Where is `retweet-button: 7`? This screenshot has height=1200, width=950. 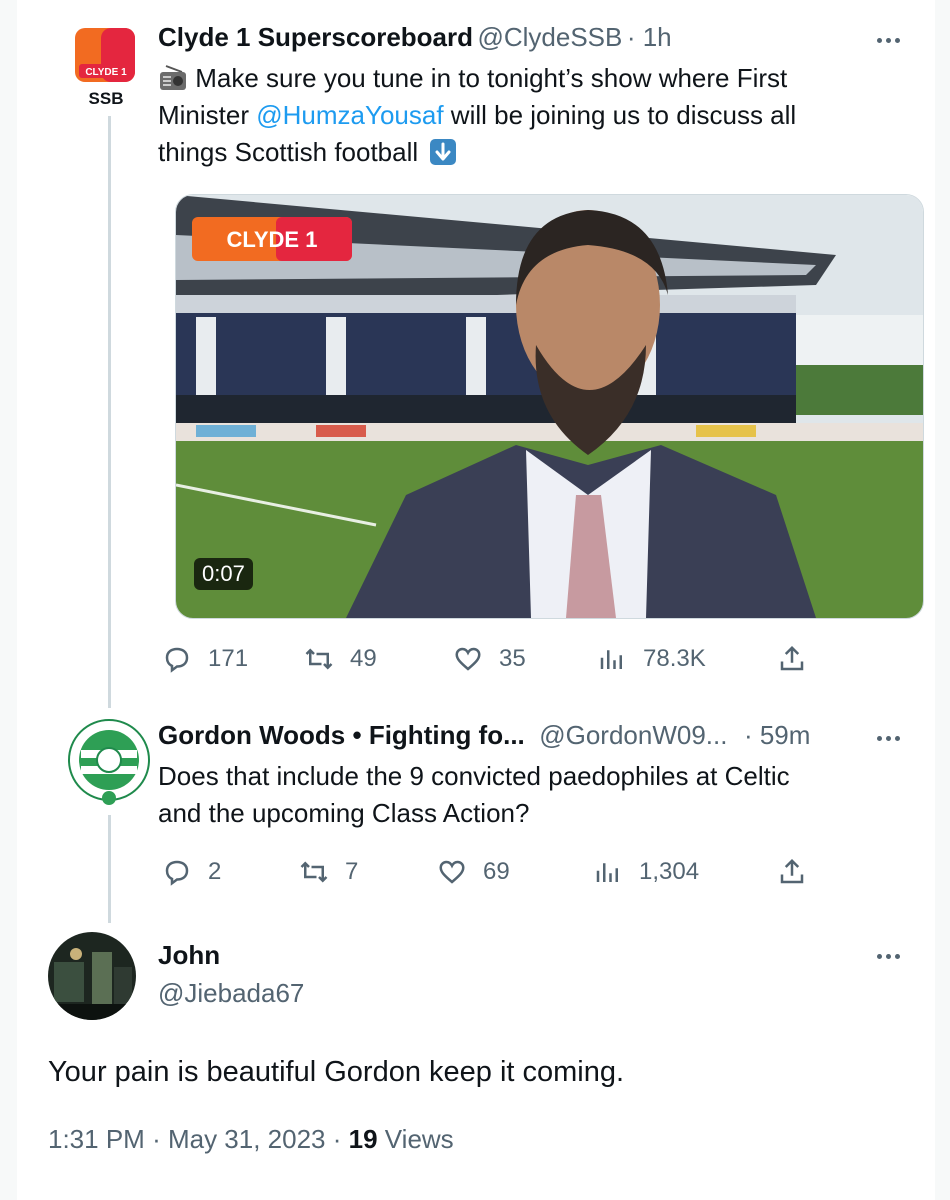
retweet-button: 7 is located at coordinates (328, 872).